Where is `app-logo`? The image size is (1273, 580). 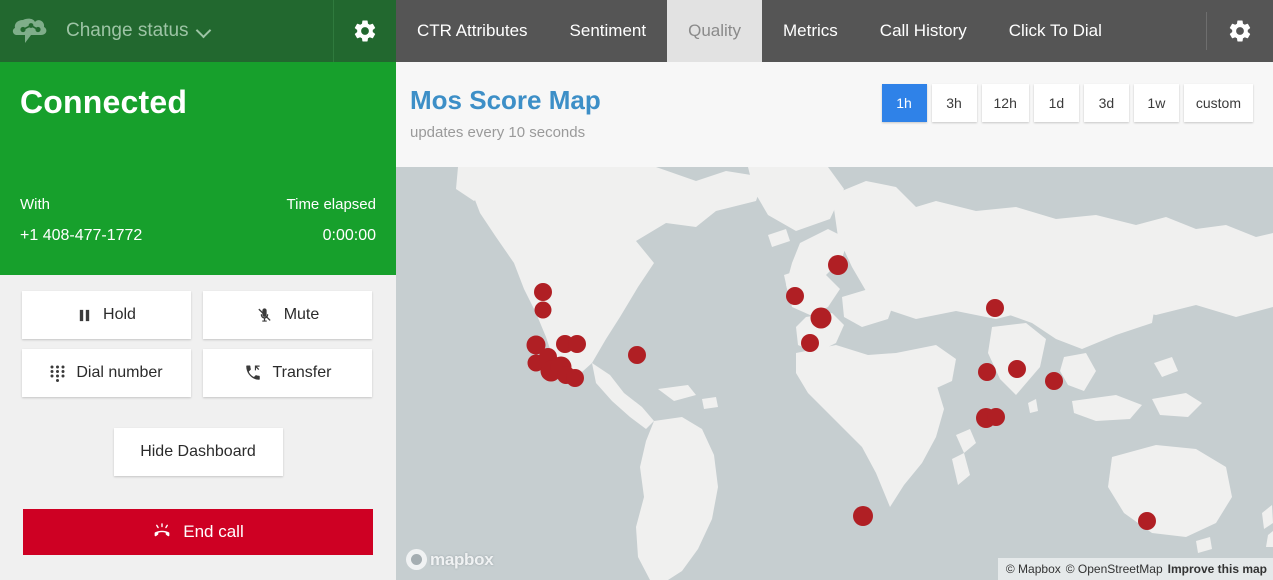
app-logo is located at coordinates (31, 31).